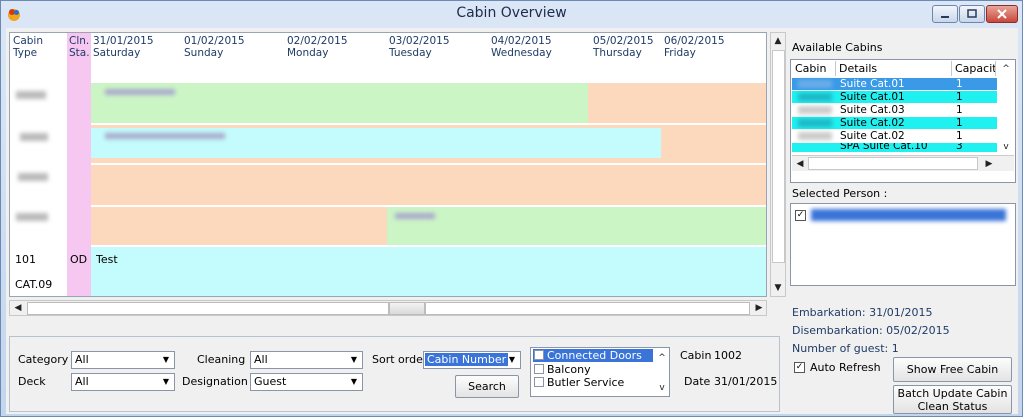 The image size is (1023, 417). Describe the element at coordinates (894, 68) in the screenshot. I see `column-header-details: Details` at that location.